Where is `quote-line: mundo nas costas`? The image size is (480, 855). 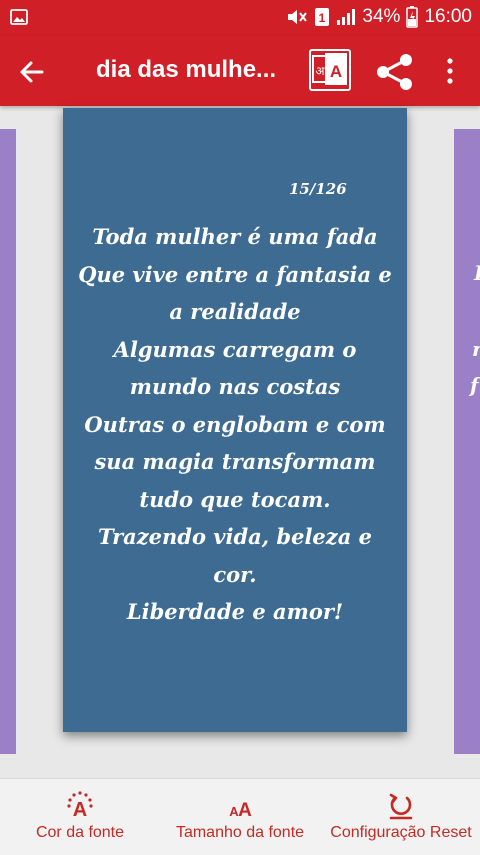
quote-line: mundo nas costas is located at coordinates (235, 386).